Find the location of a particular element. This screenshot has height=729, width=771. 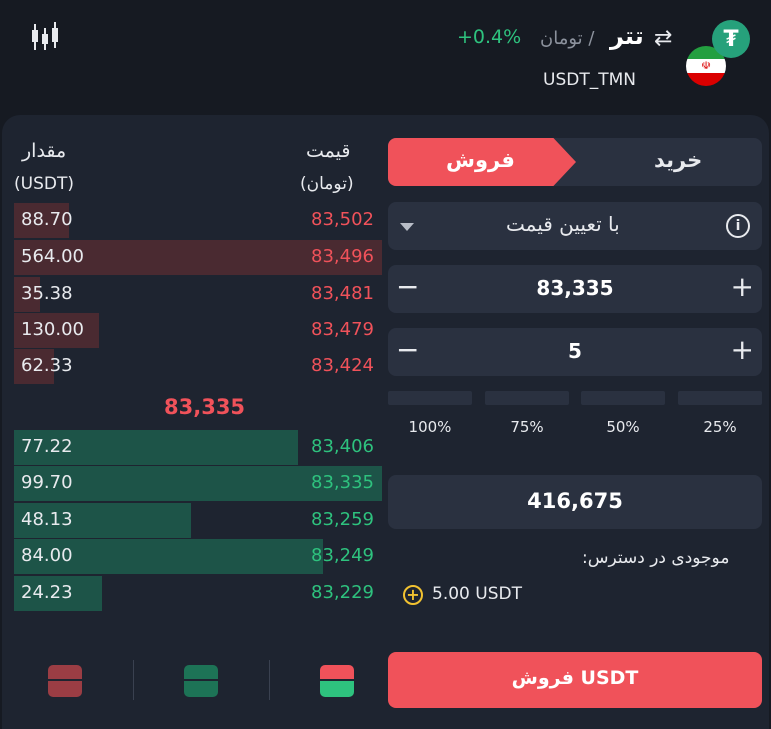

bid-price: 83,249 is located at coordinates (342, 555).